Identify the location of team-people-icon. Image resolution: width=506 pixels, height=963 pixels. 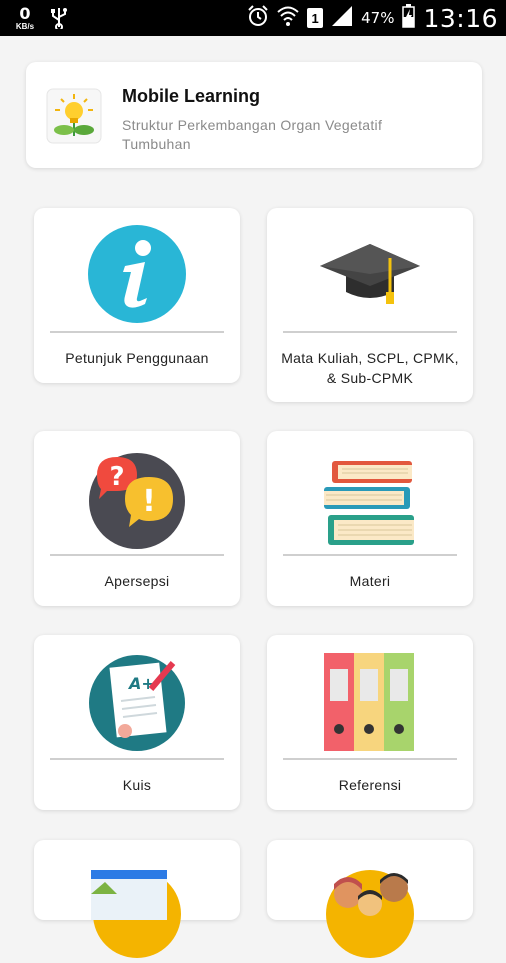
(370, 906).